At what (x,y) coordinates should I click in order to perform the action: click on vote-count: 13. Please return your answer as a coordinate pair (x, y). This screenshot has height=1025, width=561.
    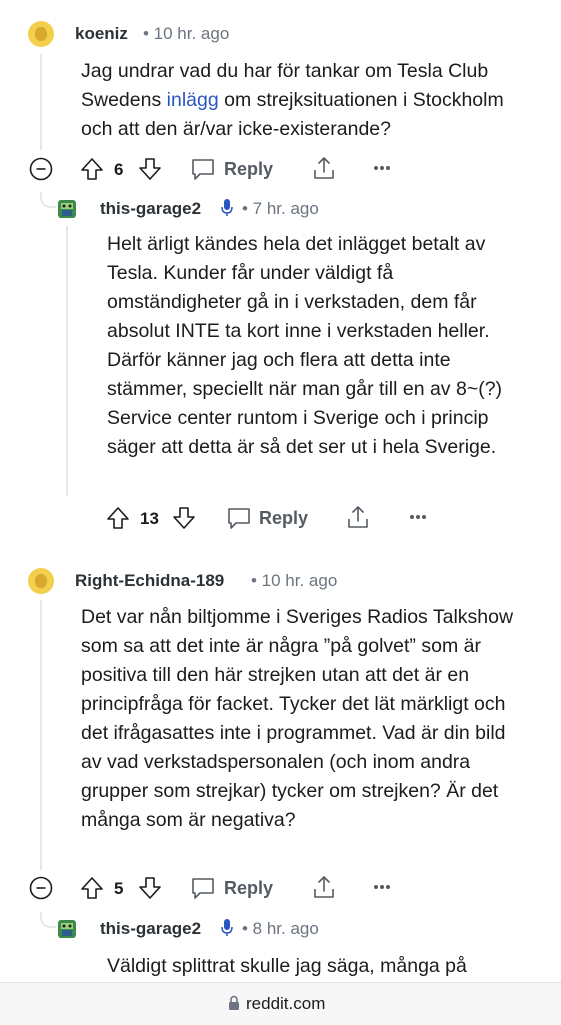
    Looking at the image, I should click on (149, 518).